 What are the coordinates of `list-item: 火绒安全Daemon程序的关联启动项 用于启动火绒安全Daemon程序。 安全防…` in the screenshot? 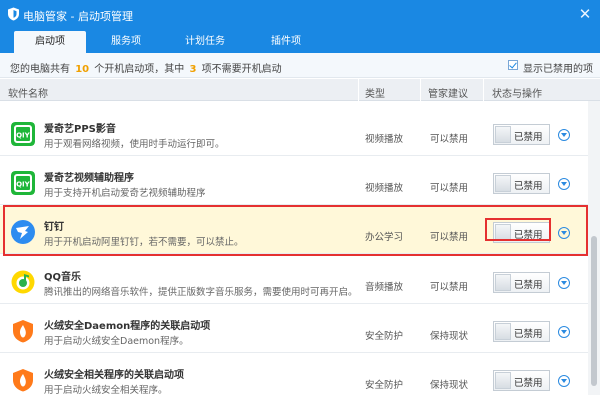 It's located at (294, 329).